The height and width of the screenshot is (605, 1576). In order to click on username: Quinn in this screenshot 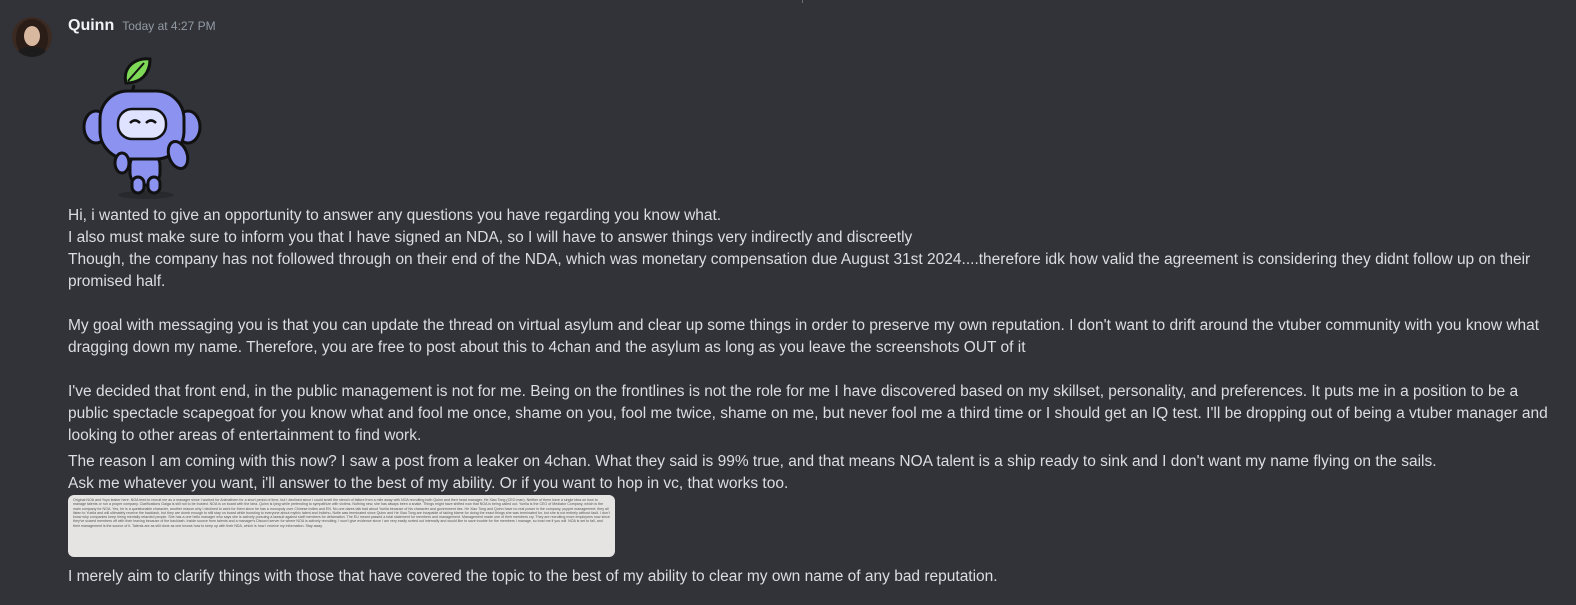, I will do `click(91, 26)`.